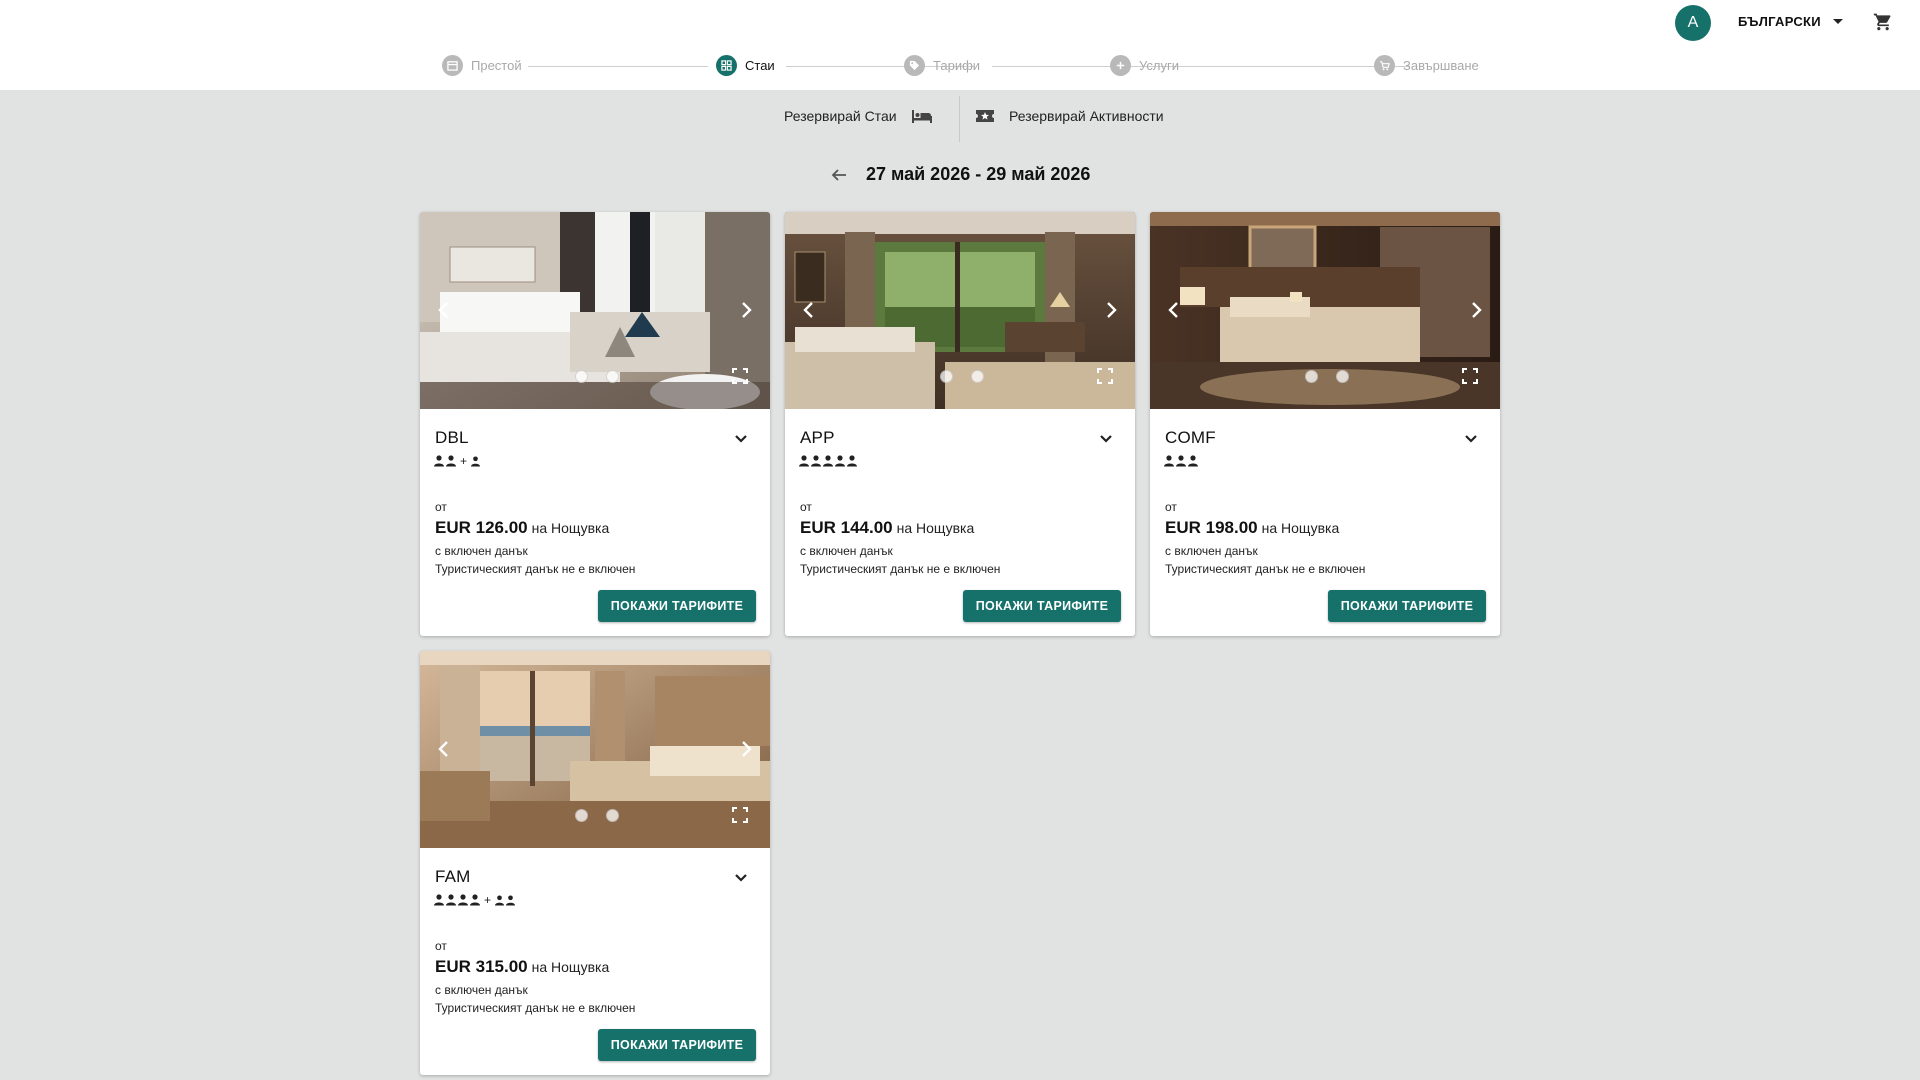 The width and height of the screenshot is (1920, 1080). I want to click on user-avatar: A, so click(1693, 23).